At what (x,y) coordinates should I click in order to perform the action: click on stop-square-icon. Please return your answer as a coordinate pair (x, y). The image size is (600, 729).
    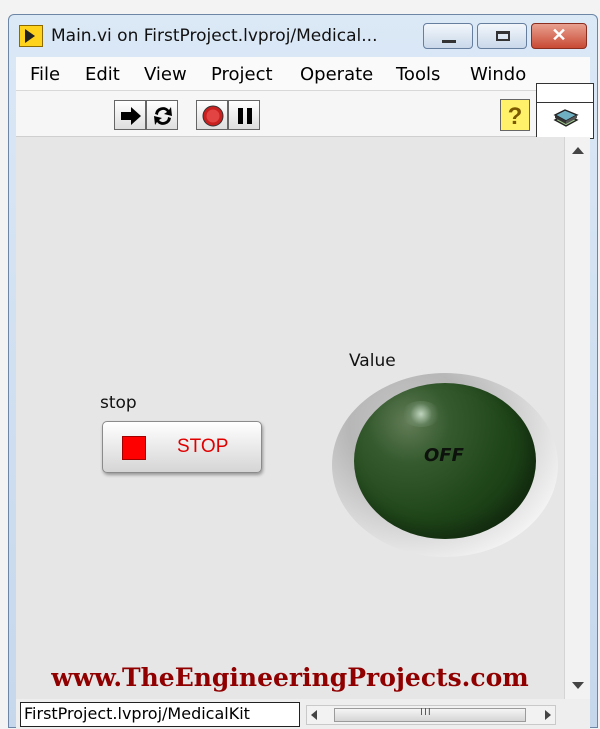
    Looking at the image, I should click on (134, 448).